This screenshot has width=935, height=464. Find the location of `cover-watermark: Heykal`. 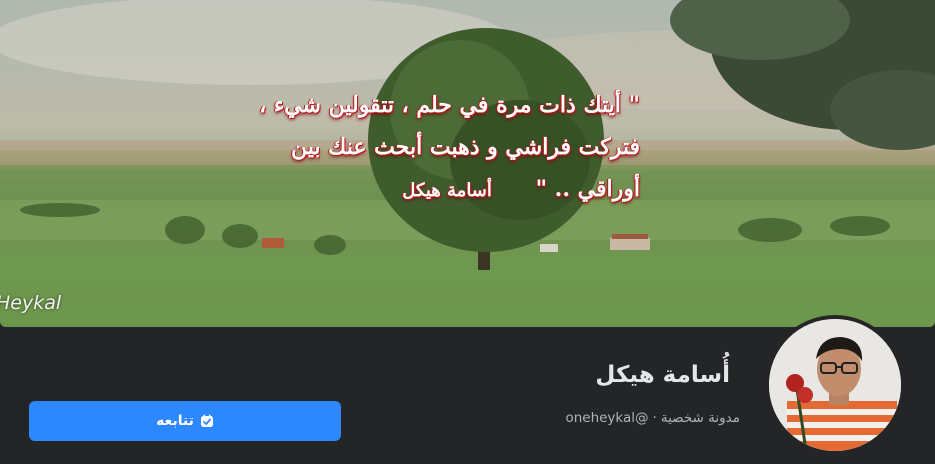

cover-watermark: Heykal is located at coordinates (31, 303).